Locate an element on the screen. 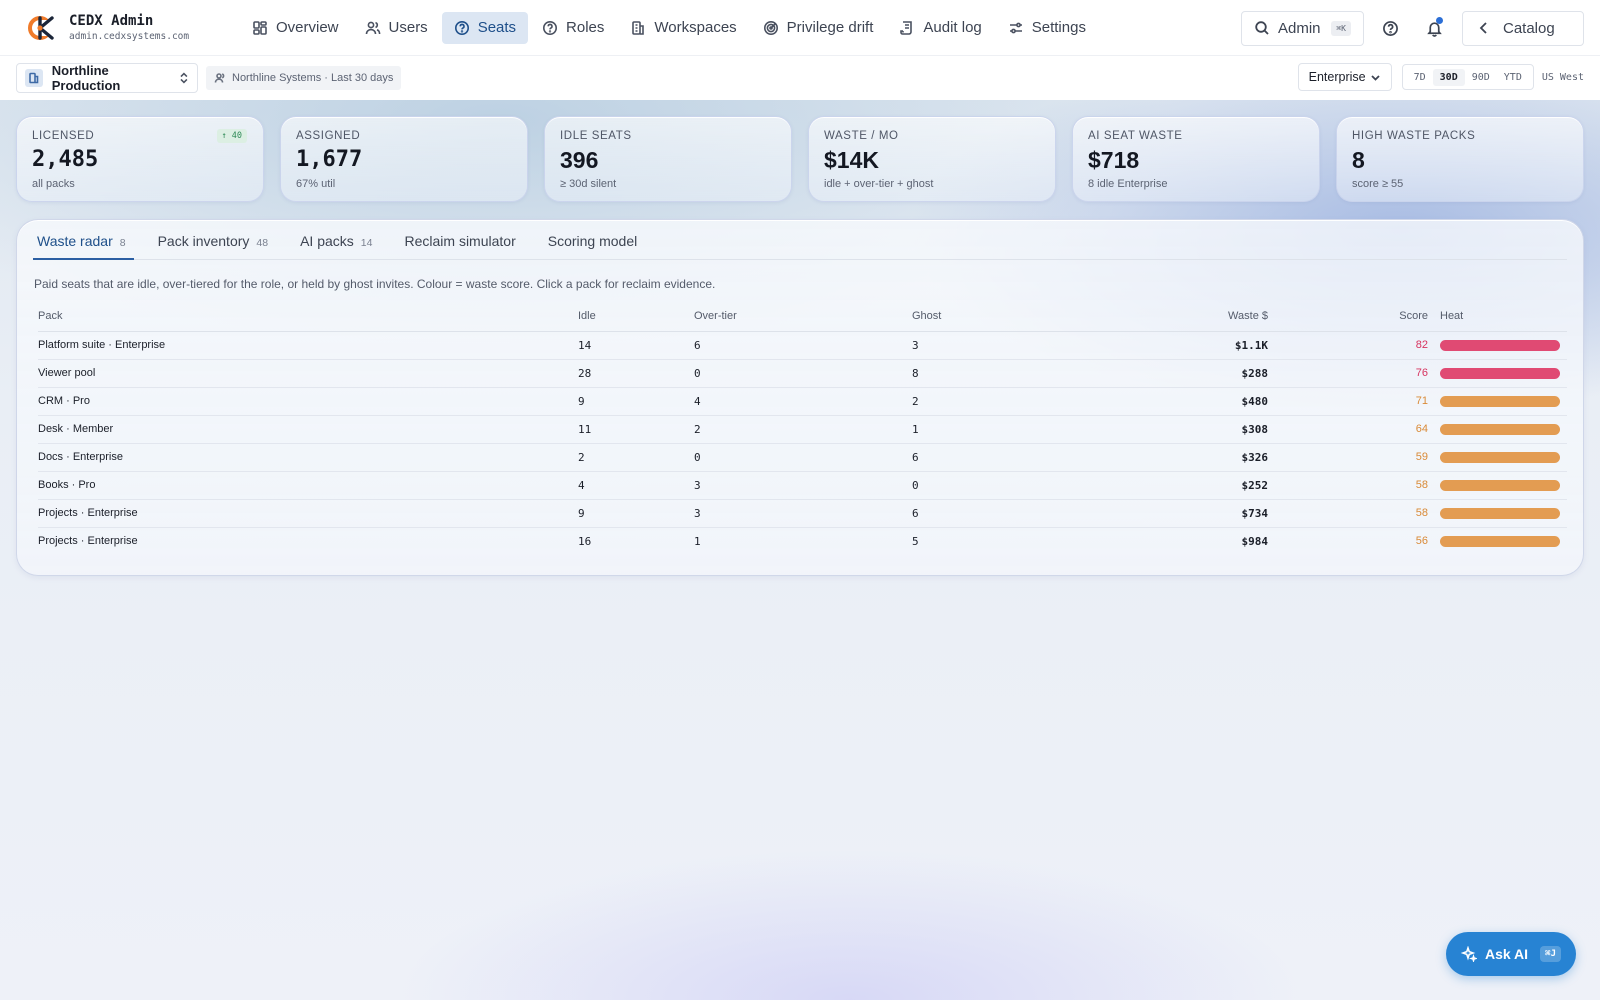  ghost-count: 3 is located at coordinates (1012, 345).